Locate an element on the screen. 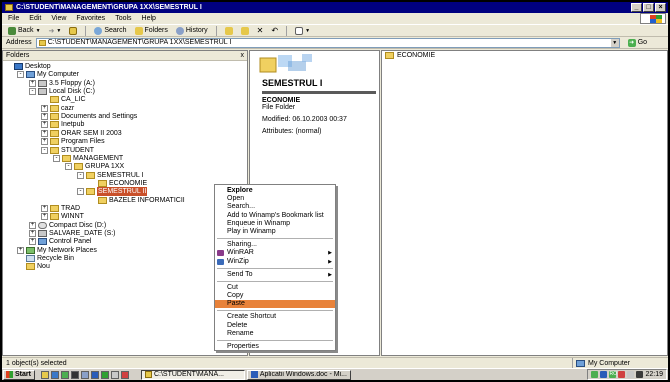  status-text: 1 object(s) selected is located at coordinates (36, 363).